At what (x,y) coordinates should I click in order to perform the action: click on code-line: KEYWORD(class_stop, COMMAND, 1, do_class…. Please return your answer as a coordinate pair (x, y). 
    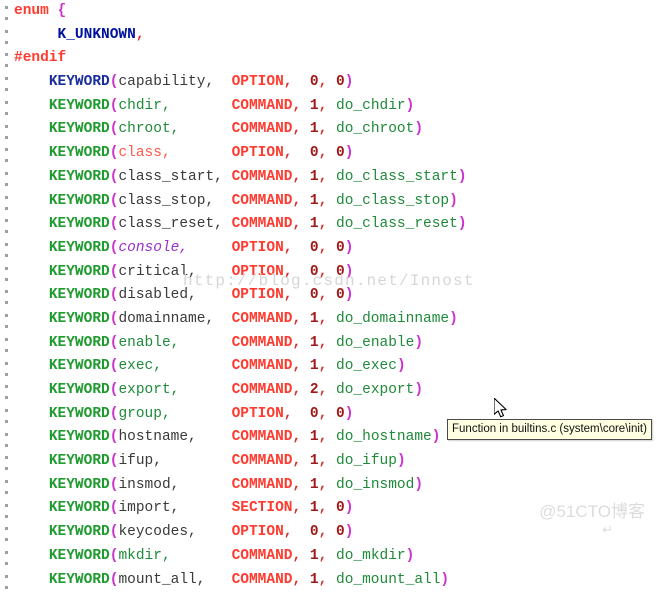
    Looking at the image, I should click on (335, 202).